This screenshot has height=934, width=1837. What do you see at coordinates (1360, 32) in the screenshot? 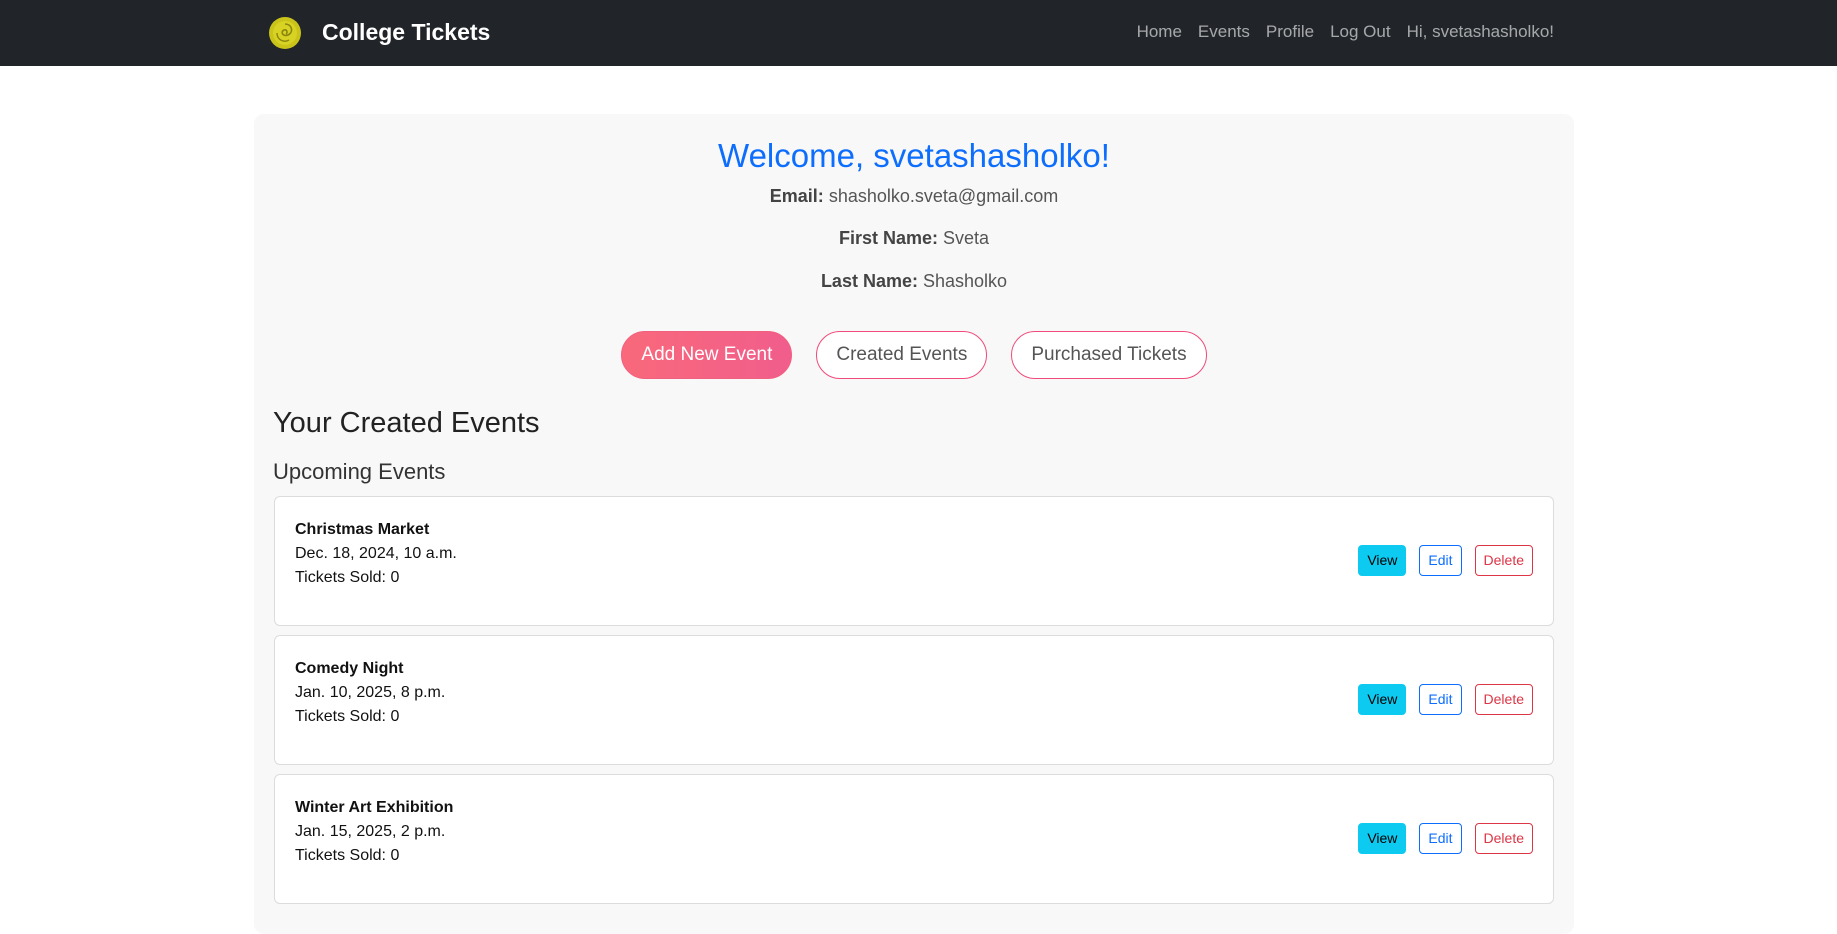
I see `nav-logout-link: Log Out` at bounding box center [1360, 32].